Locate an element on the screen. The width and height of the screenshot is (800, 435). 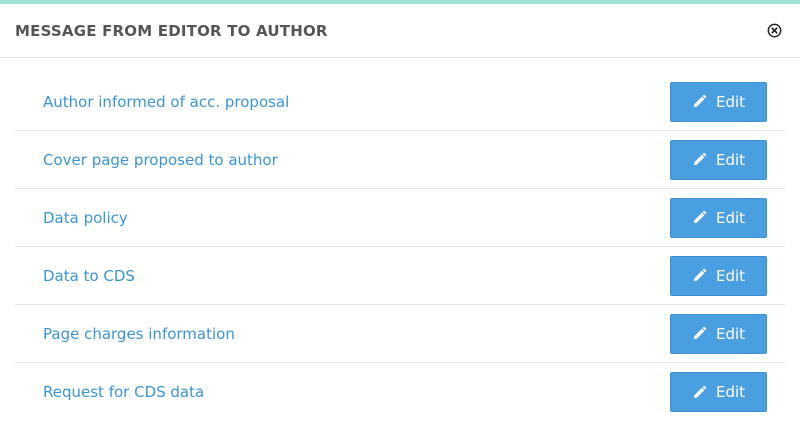
list-item: Data to CDS Edit is located at coordinates (400, 276).